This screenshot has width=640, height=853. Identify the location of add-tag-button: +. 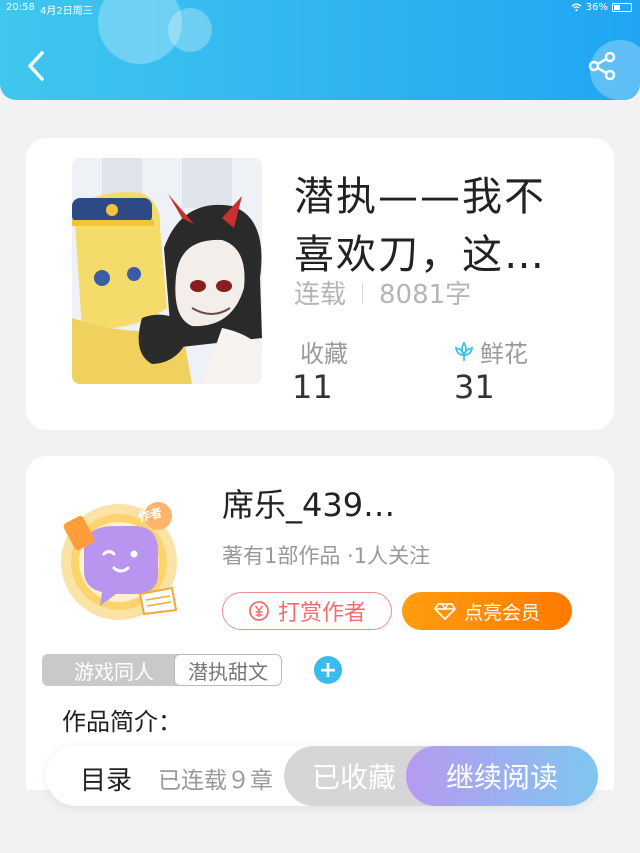
(328, 670).